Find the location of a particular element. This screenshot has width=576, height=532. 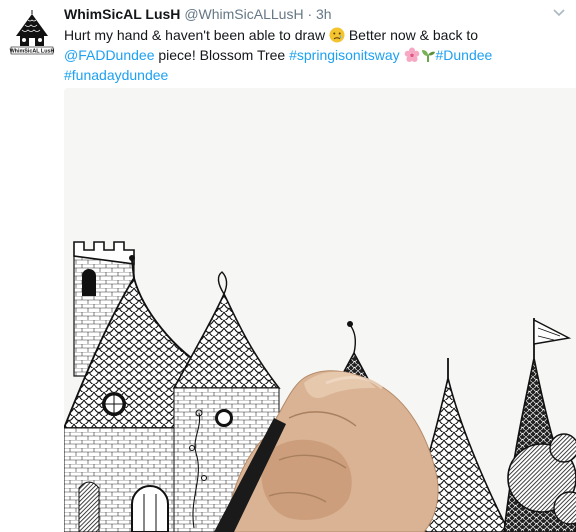

mention-link: @FADDundee is located at coordinates (109, 55).